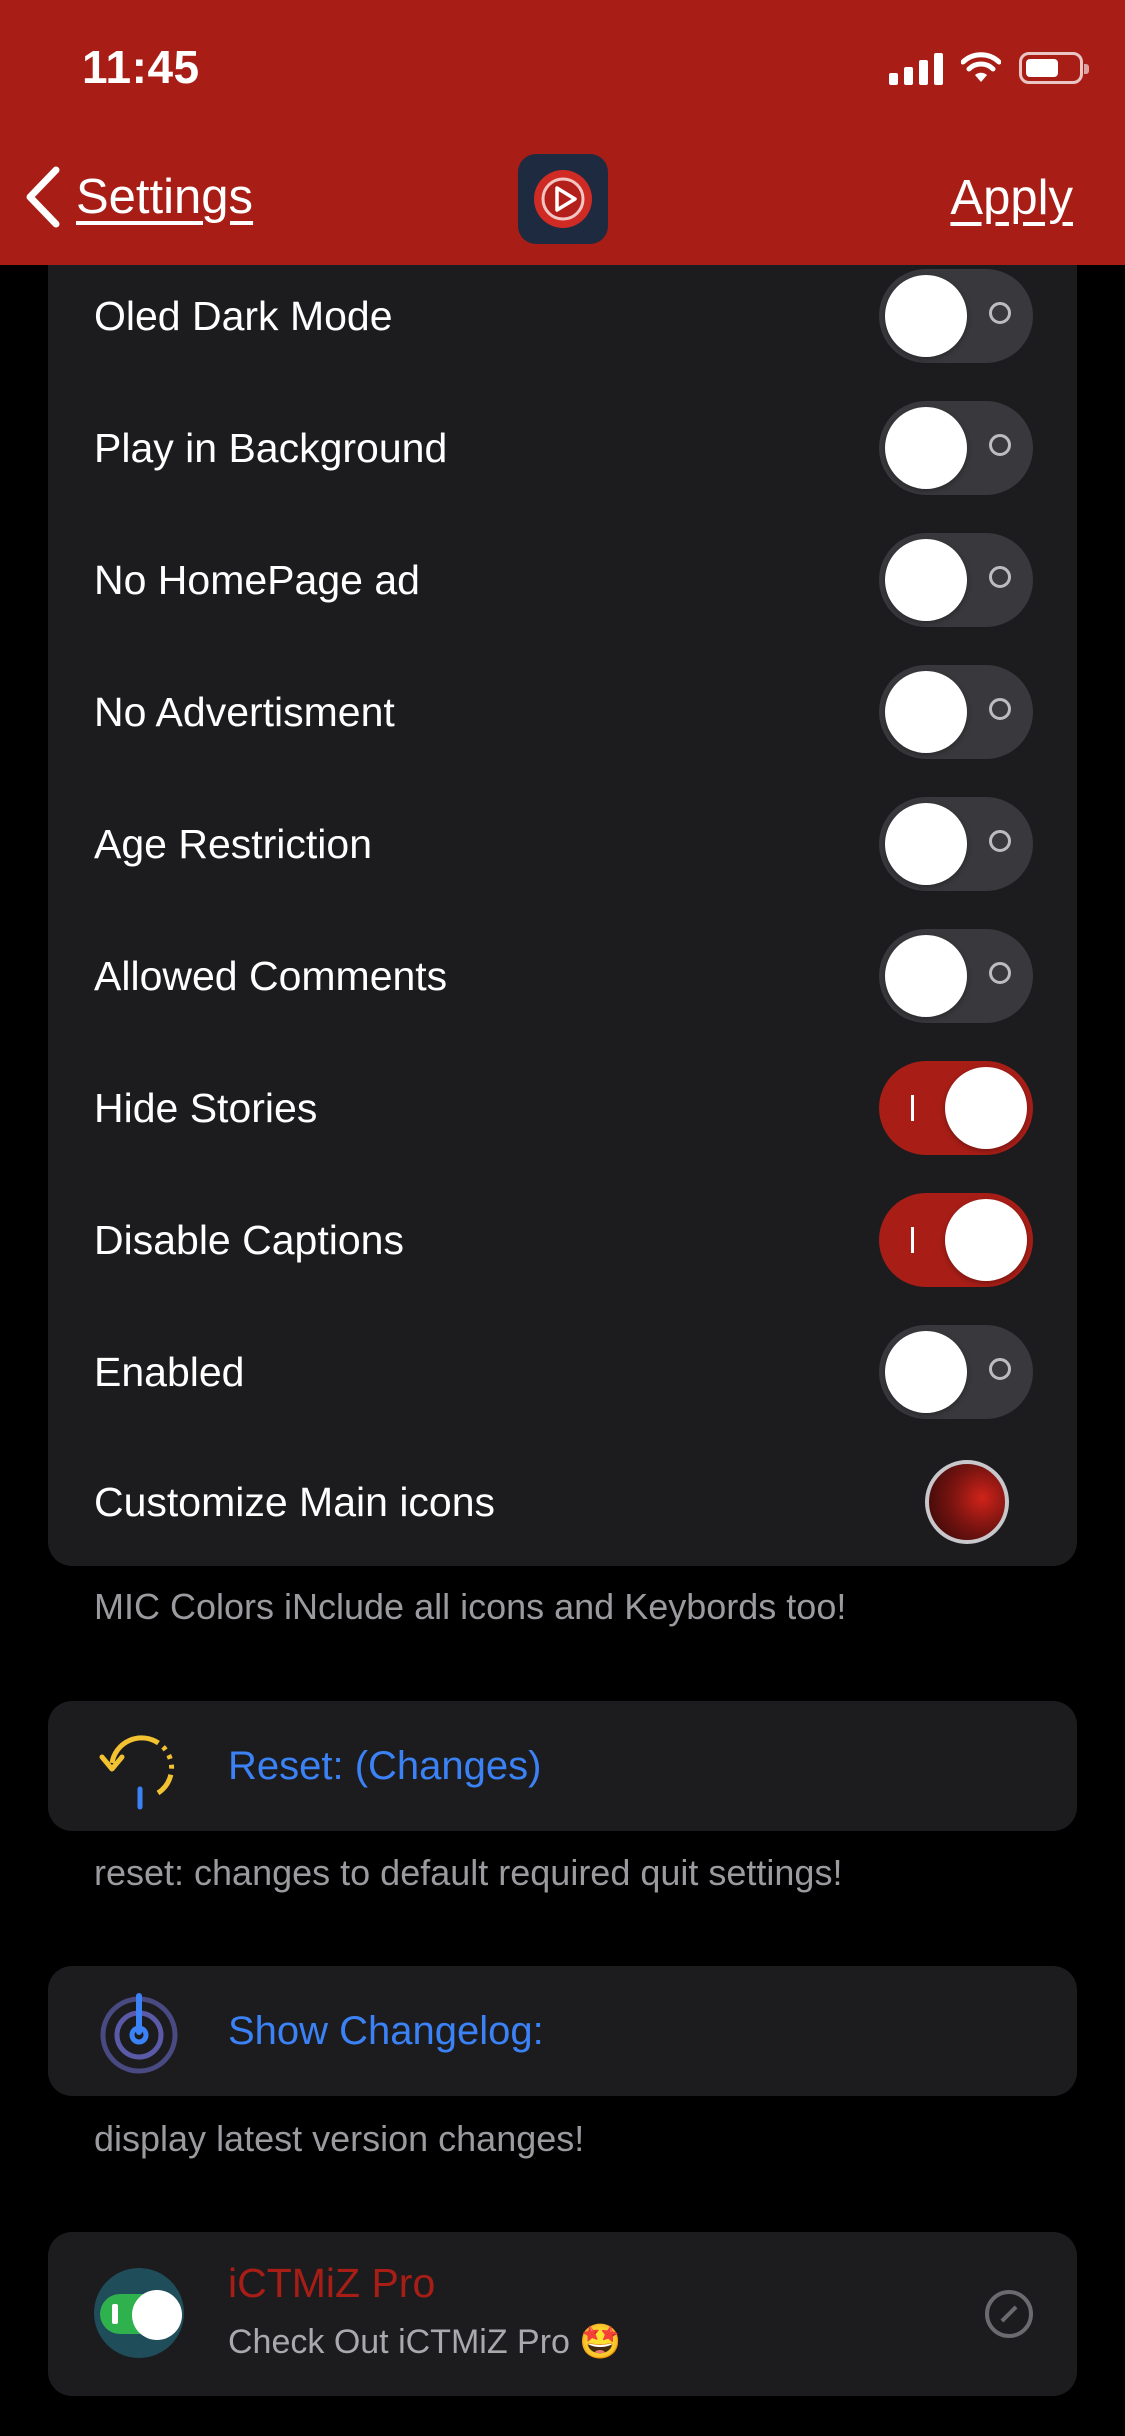  I want to click on promo-cell: iCTMiZ Pro Check Out iCTMiZ Pro 🤩, so click(562, 2314).